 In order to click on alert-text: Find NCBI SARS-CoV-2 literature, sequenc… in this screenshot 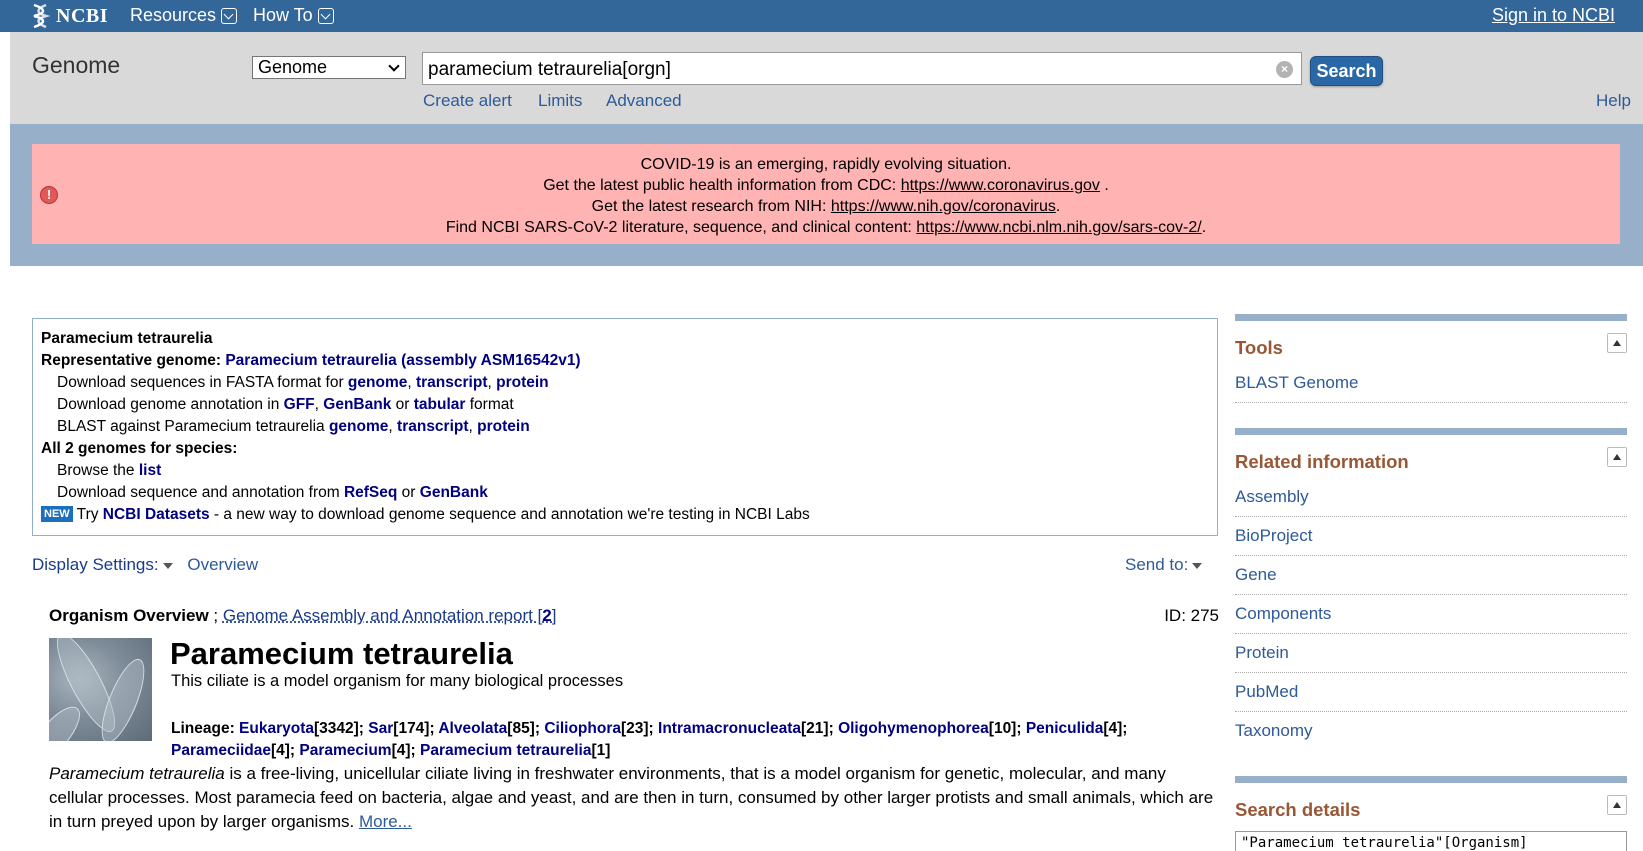, I will do `click(681, 227)`.